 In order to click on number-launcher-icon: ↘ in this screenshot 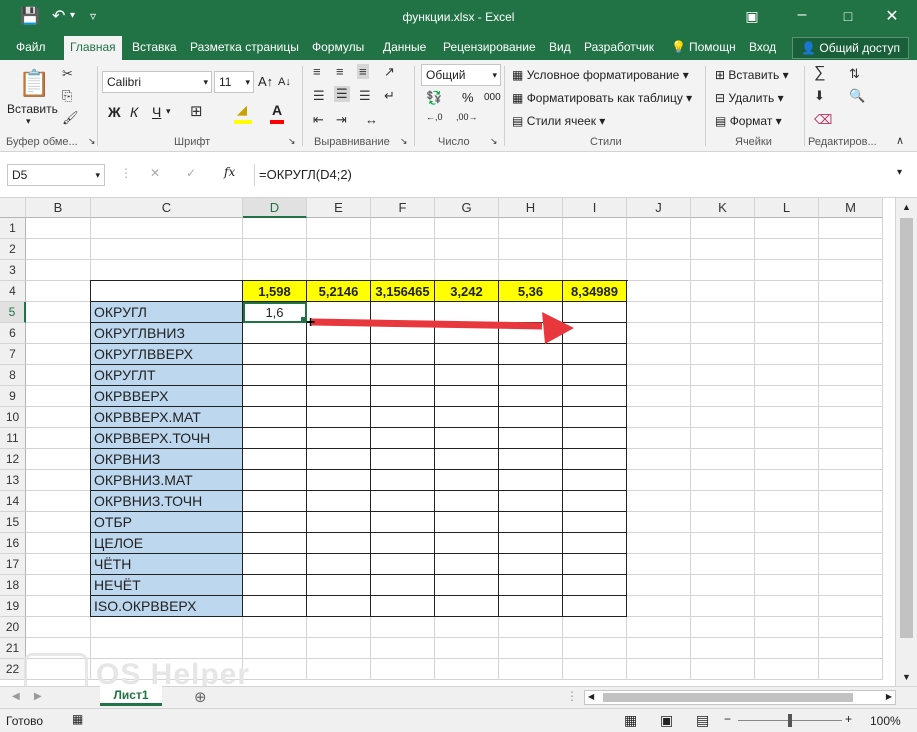, I will do `click(494, 141)`.